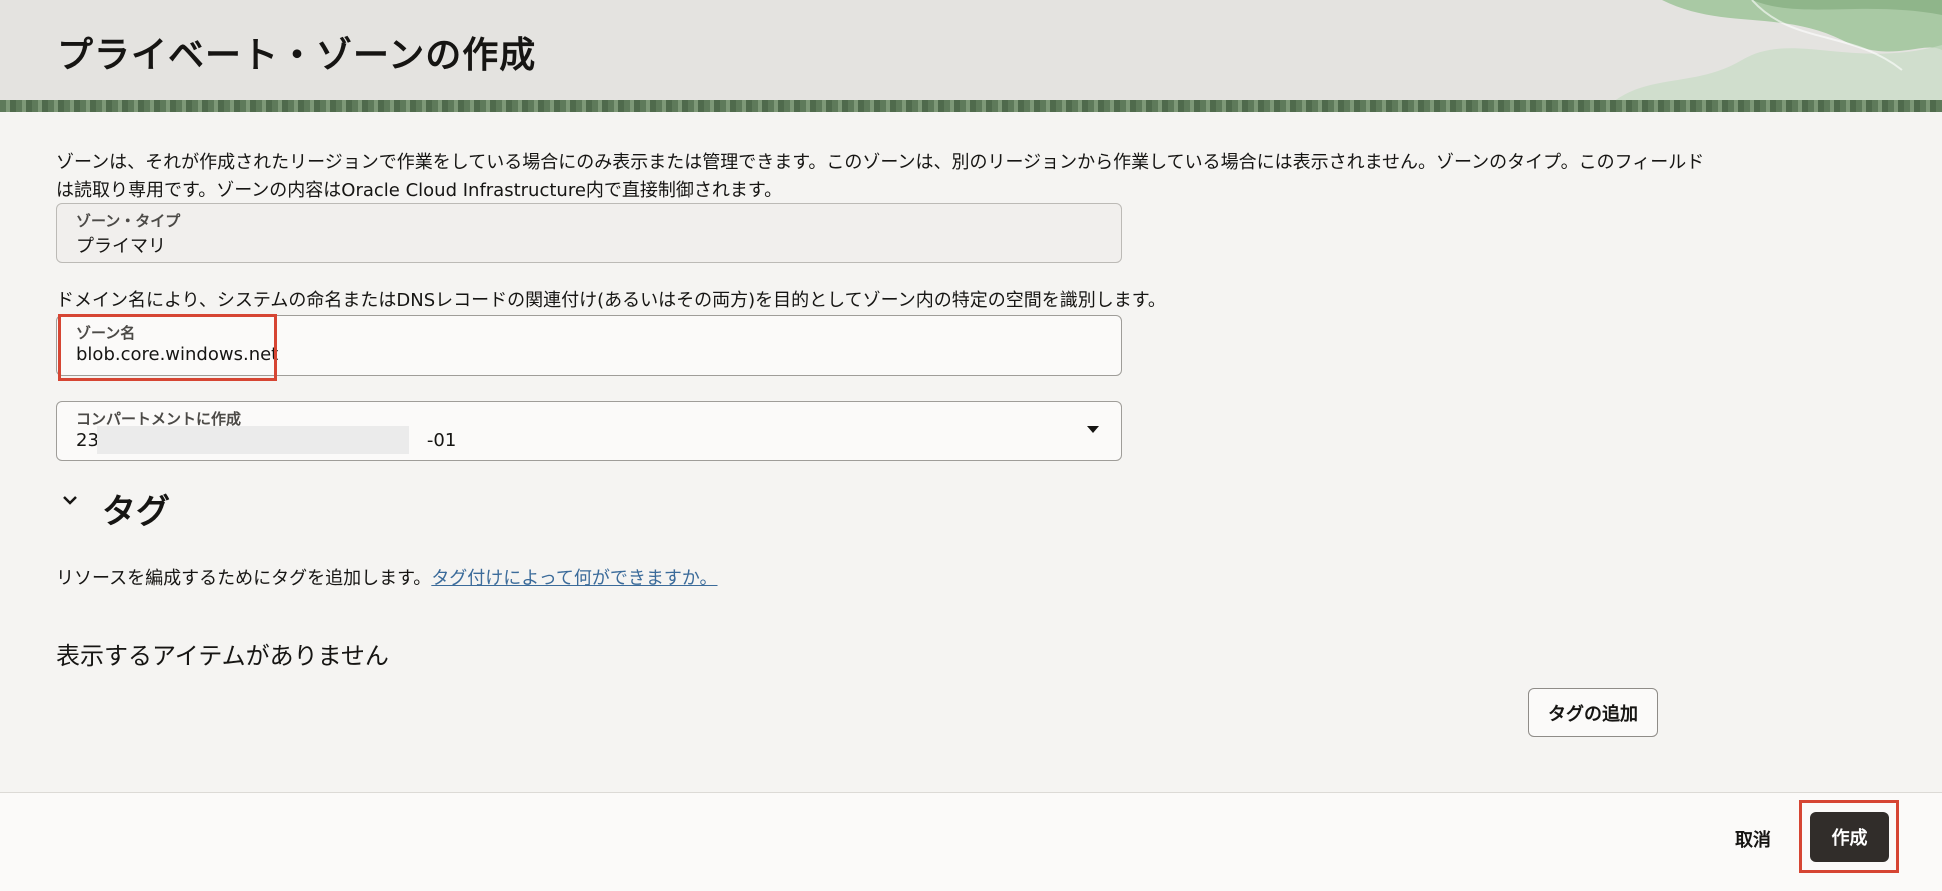 This screenshot has height=891, width=1942. What do you see at coordinates (70, 500) in the screenshot?
I see `chevron-down-icon` at bounding box center [70, 500].